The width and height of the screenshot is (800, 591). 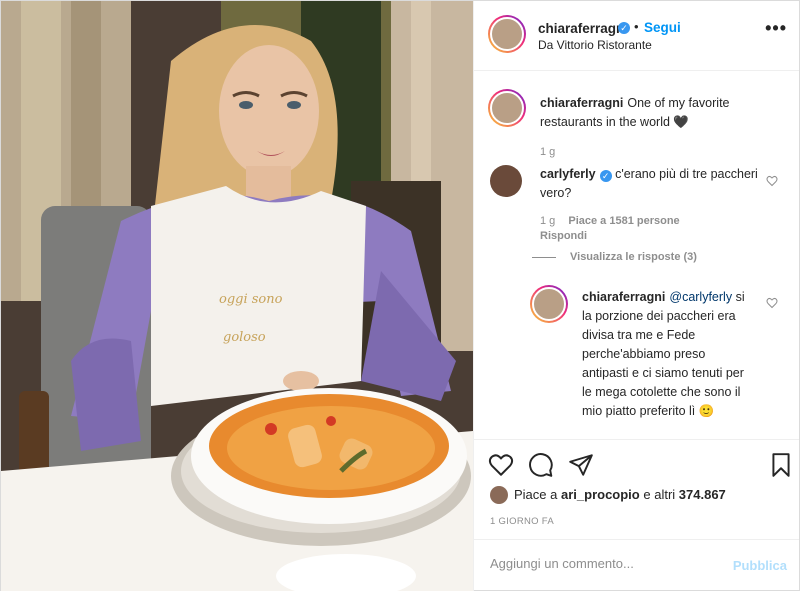 What do you see at coordinates (662, 27) in the screenshot?
I see `follow-button: Segui` at bounding box center [662, 27].